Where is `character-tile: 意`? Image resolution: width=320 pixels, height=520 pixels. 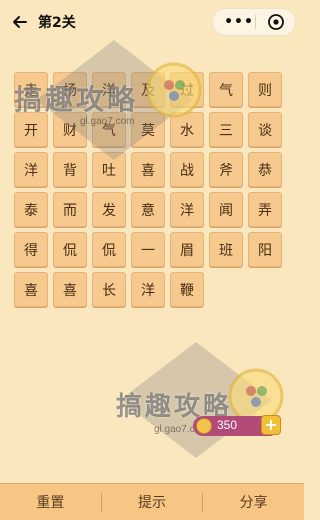
character-tile: 意 is located at coordinates (148, 209).